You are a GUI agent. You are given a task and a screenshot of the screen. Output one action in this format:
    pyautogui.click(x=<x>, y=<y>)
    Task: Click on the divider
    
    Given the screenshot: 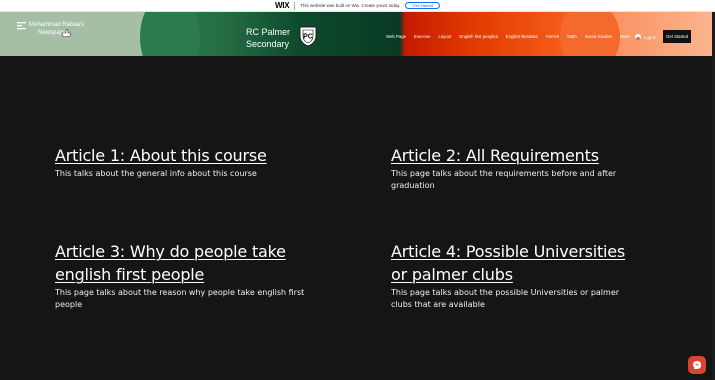 What is the action you would take?
    pyautogui.click(x=295, y=5)
    